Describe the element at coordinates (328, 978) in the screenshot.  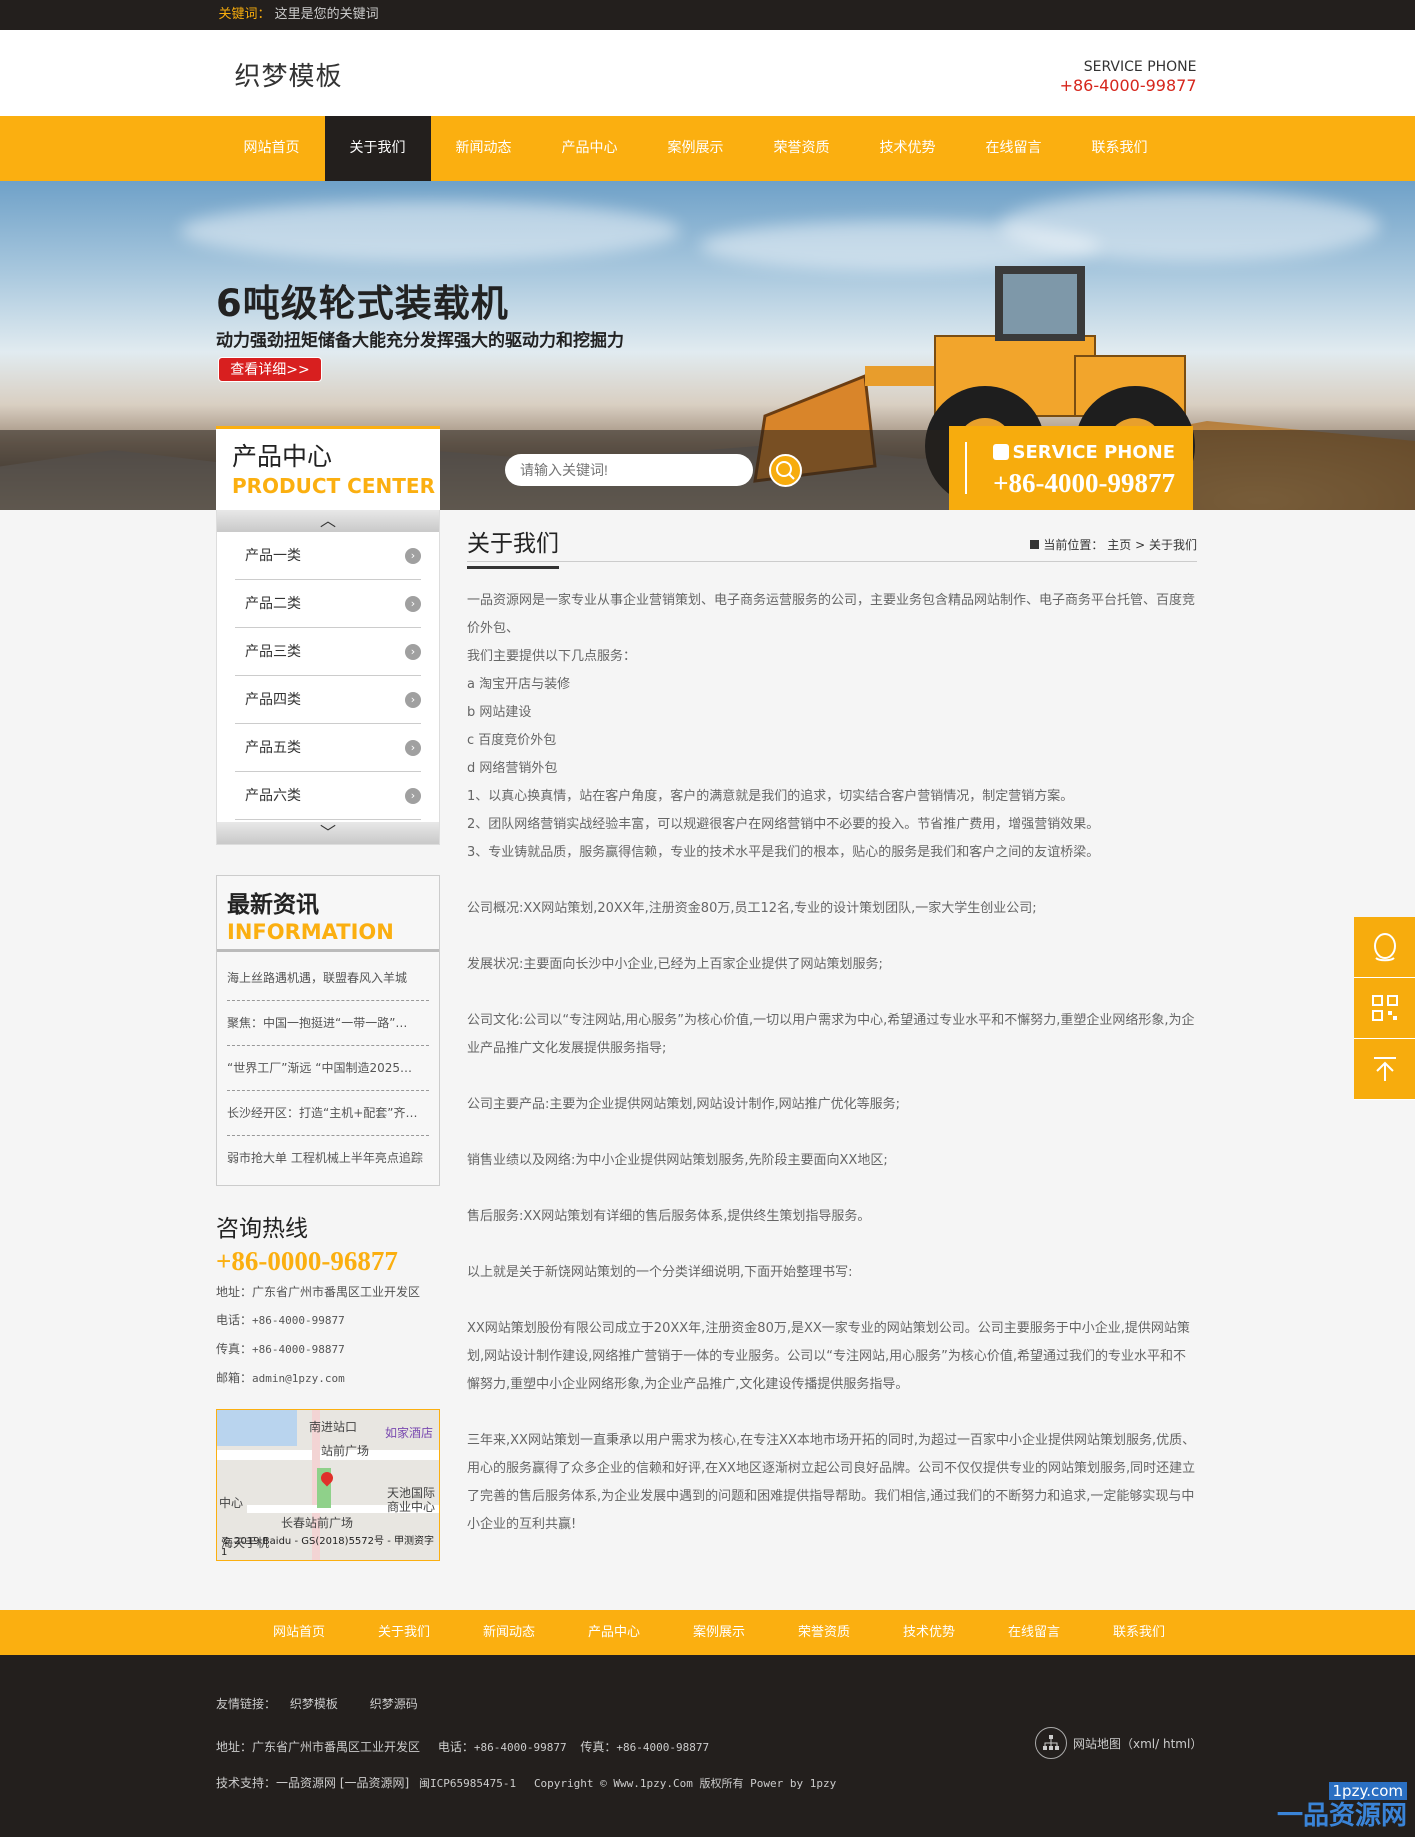
I see `news-item: 海上丝路遇机遇，联盟春风入羊城` at that location.